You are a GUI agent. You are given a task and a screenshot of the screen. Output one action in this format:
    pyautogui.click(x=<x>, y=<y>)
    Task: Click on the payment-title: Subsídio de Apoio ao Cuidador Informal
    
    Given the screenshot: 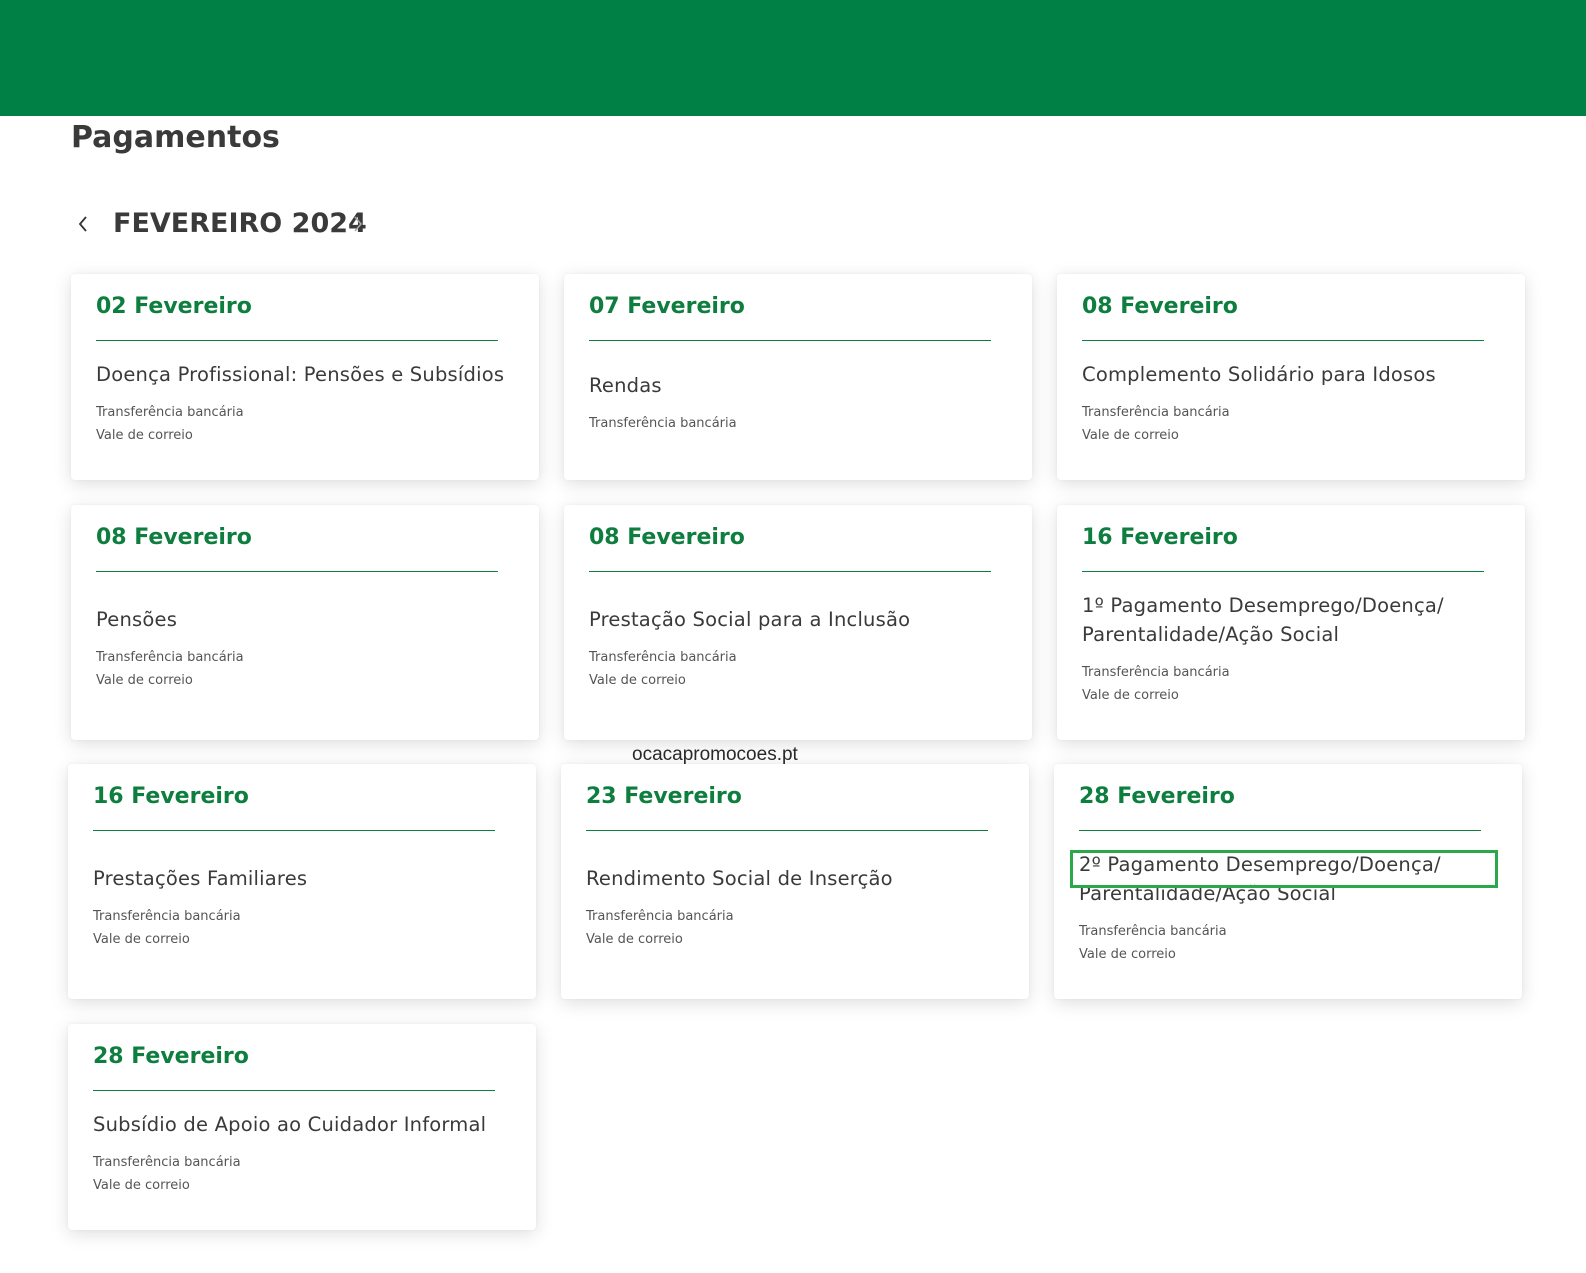 What is the action you would take?
    pyautogui.click(x=290, y=1124)
    